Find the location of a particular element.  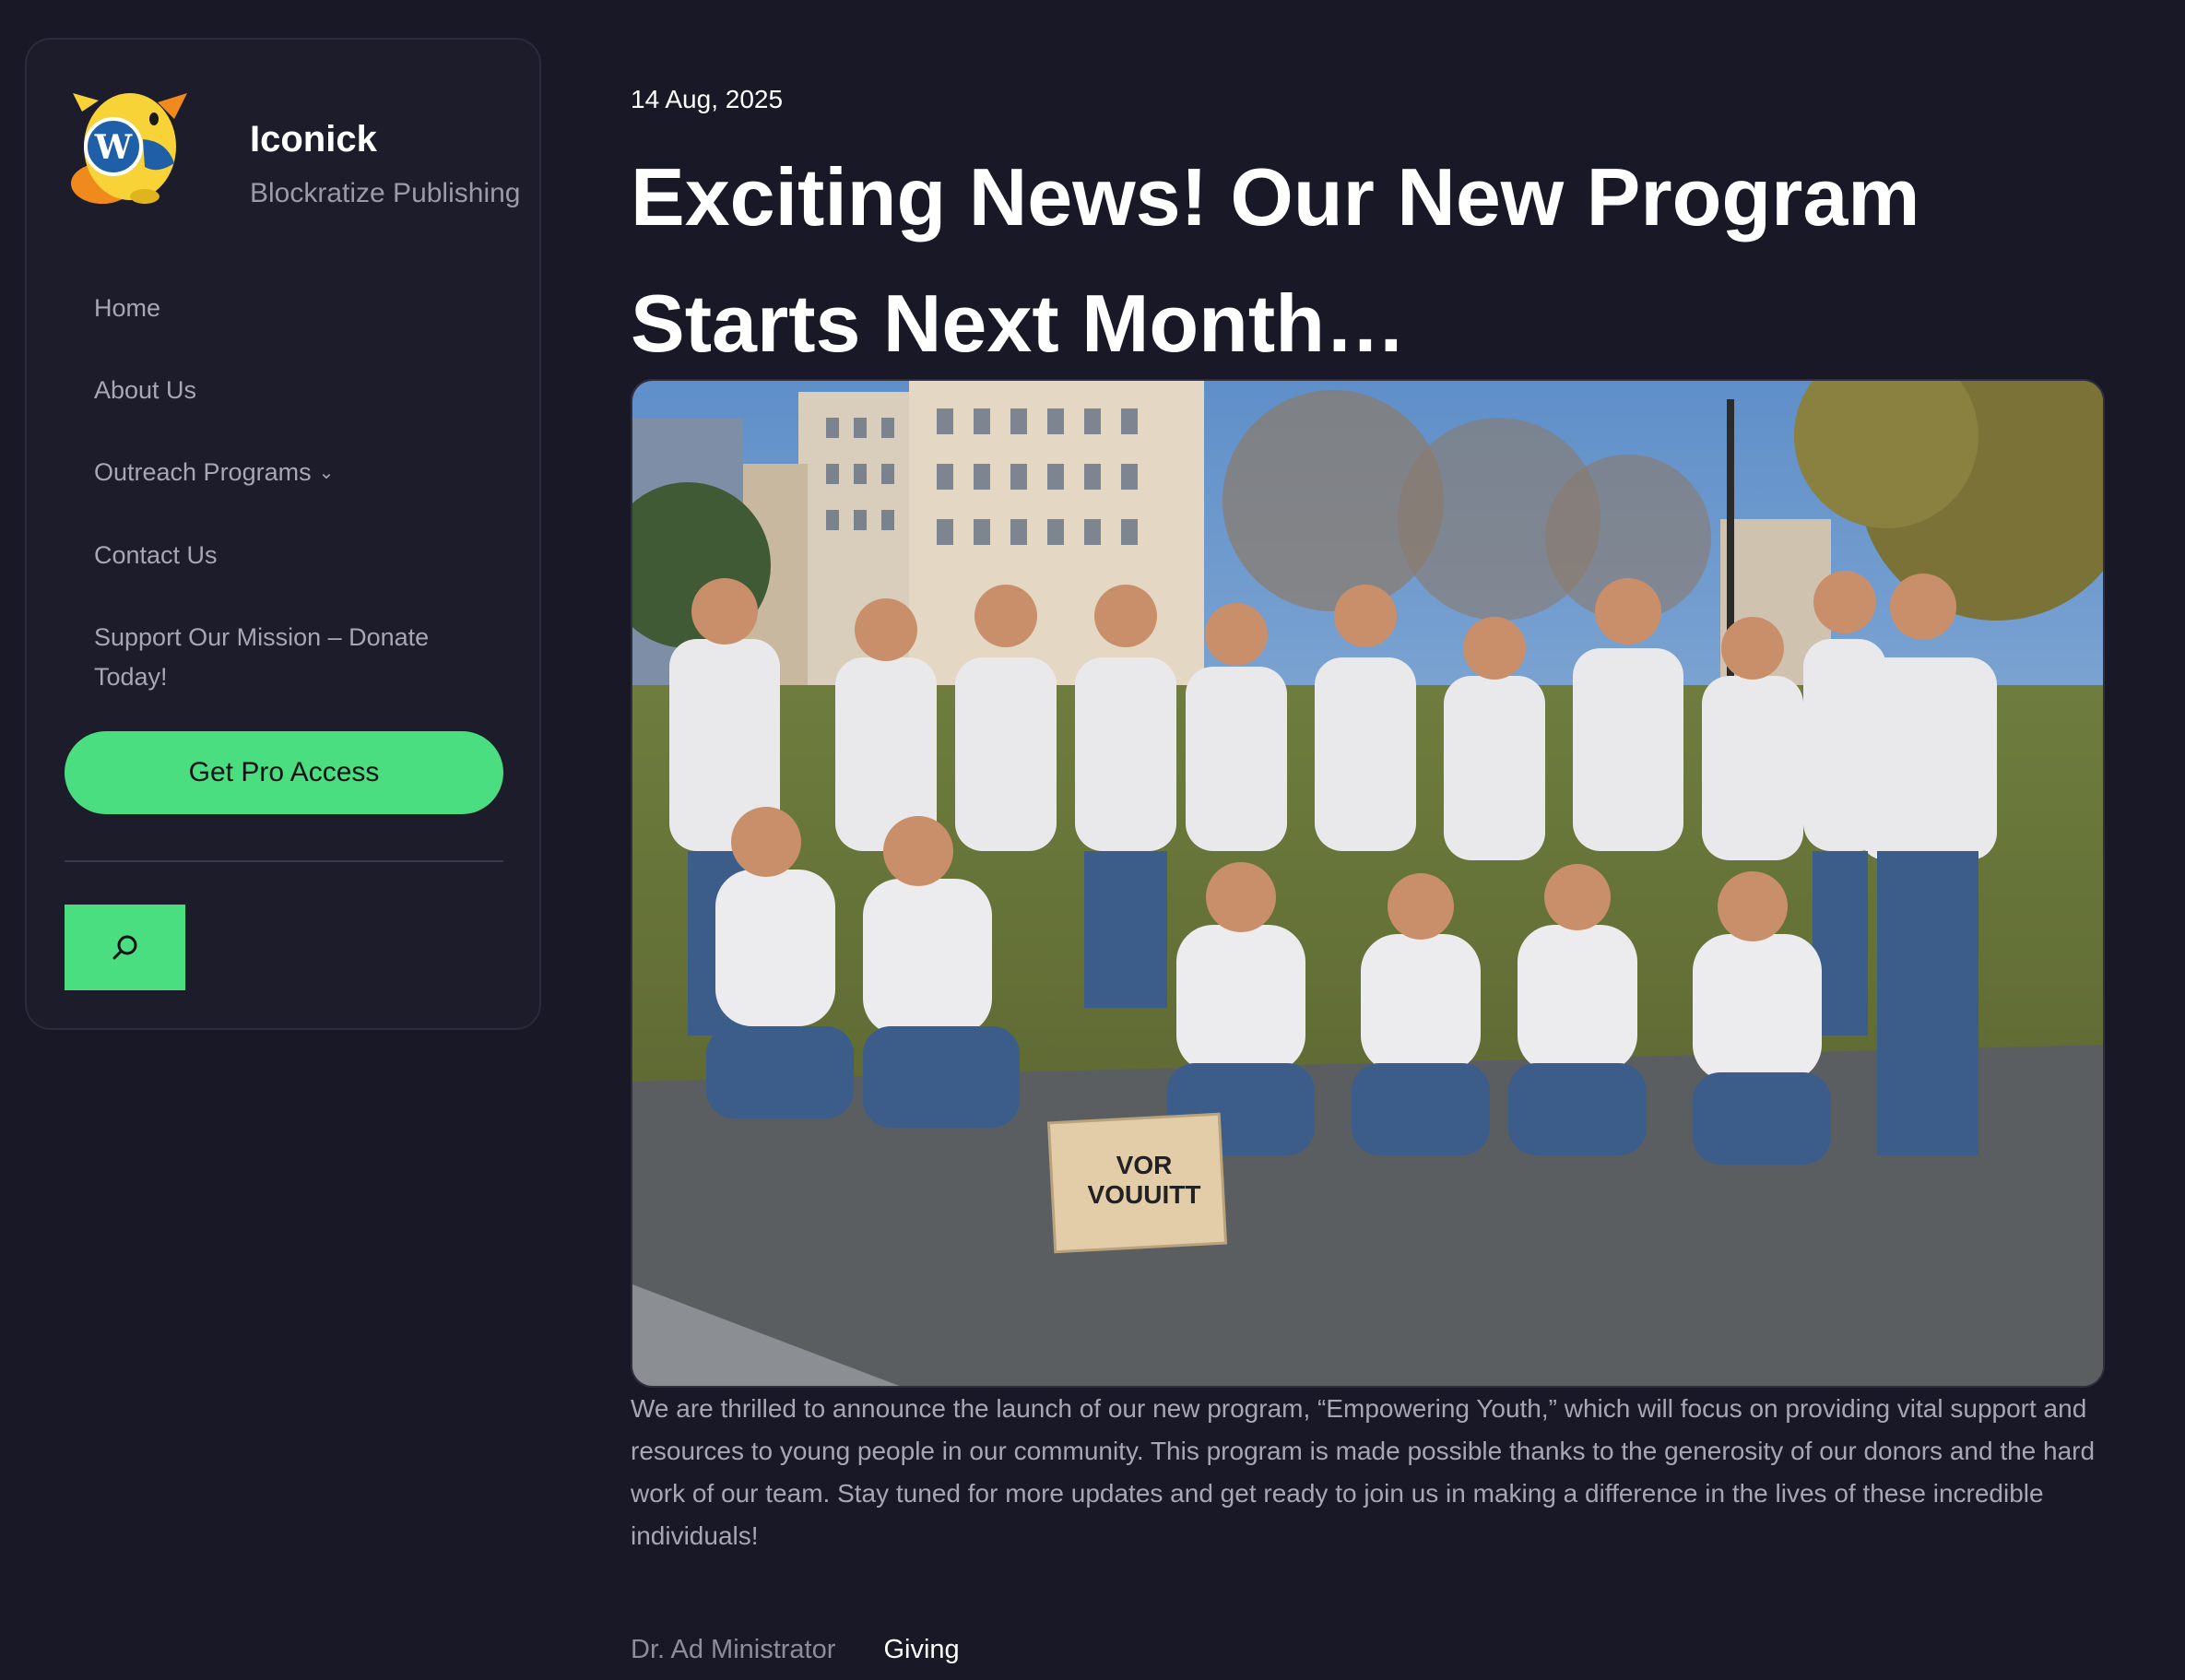

nav-item-label: Home is located at coordinates (127, 308).